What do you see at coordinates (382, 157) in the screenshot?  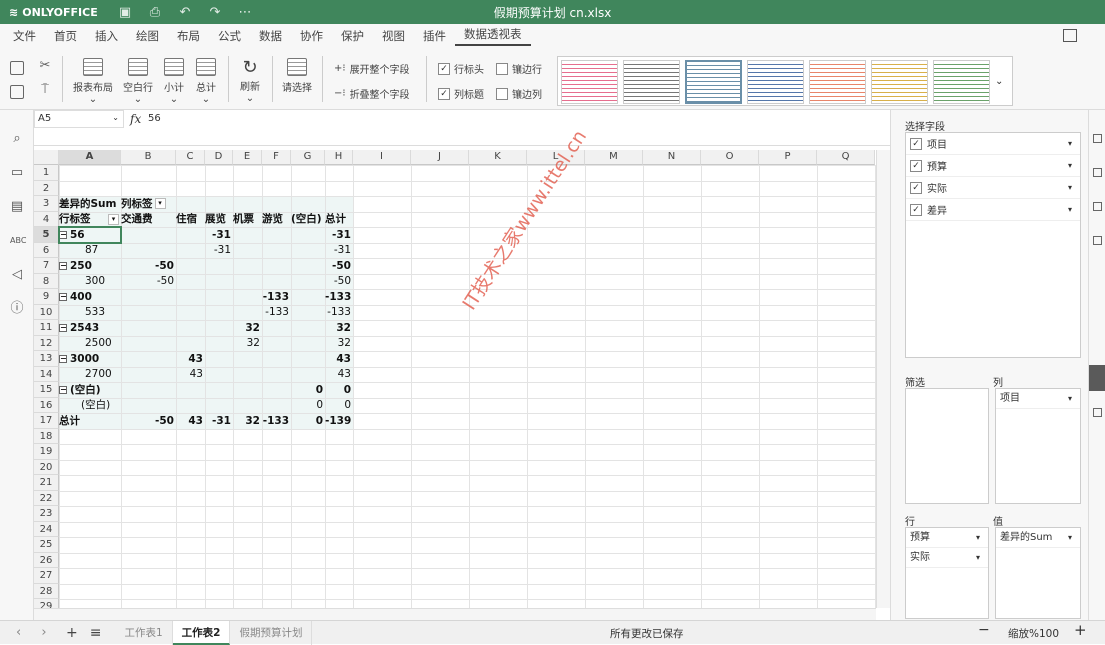 I see `column-header-I: I` at bounding box center [382, 157].